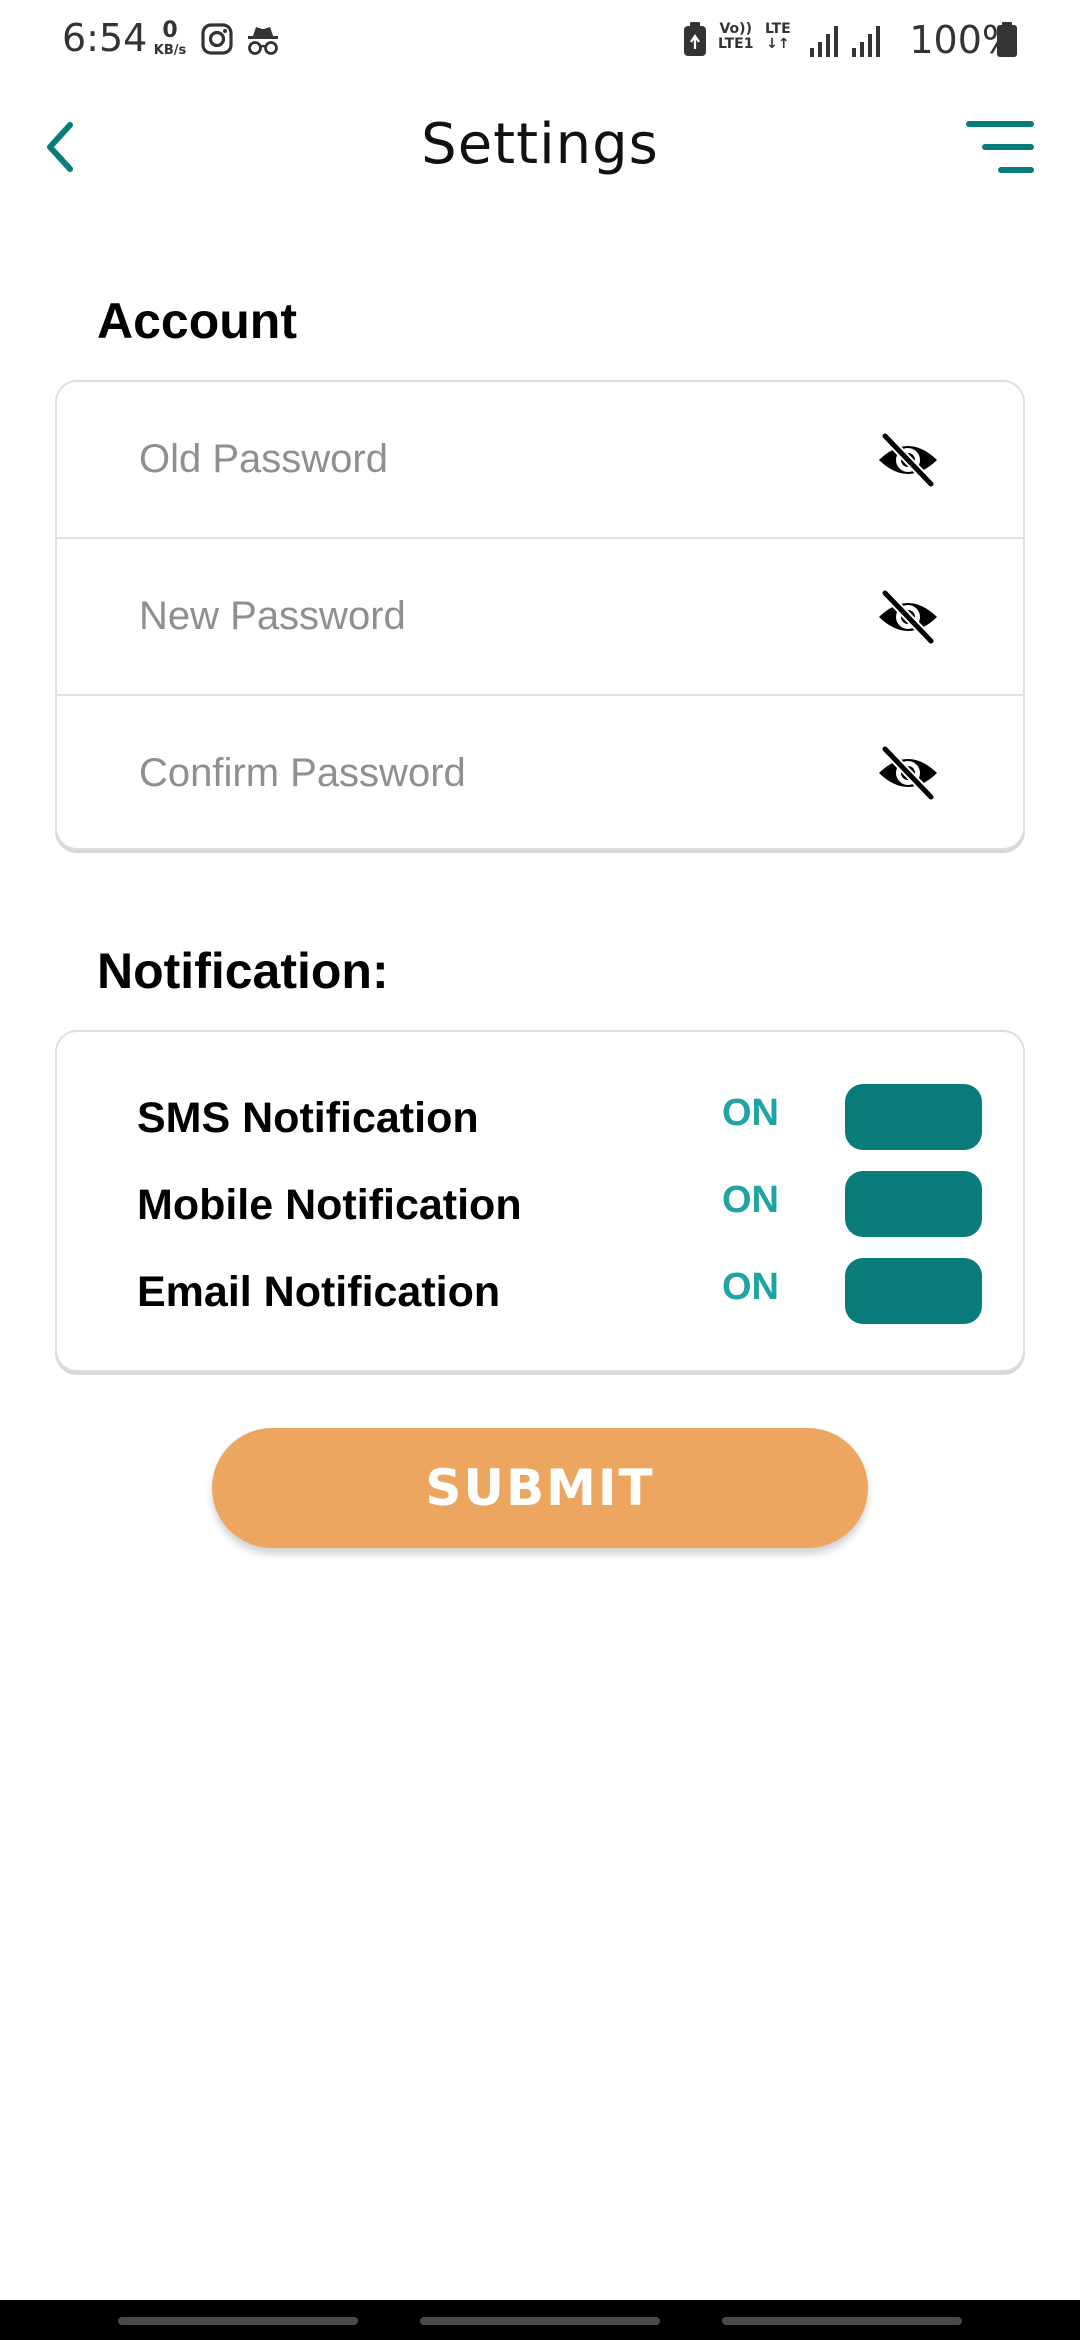  I want to click on battery-icon, so click(1007, 39).